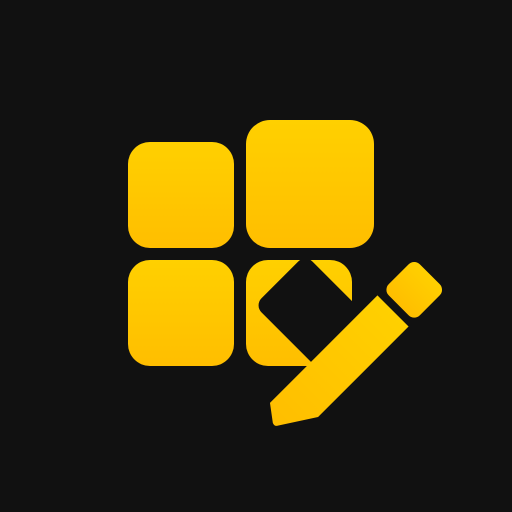 Image resolution: width=512 pixels, height=512 pixels. What do you see at coordinates (310, 184) in the screenshot?
I see `grid-tile-top-right` at bounding box center [310, 184].